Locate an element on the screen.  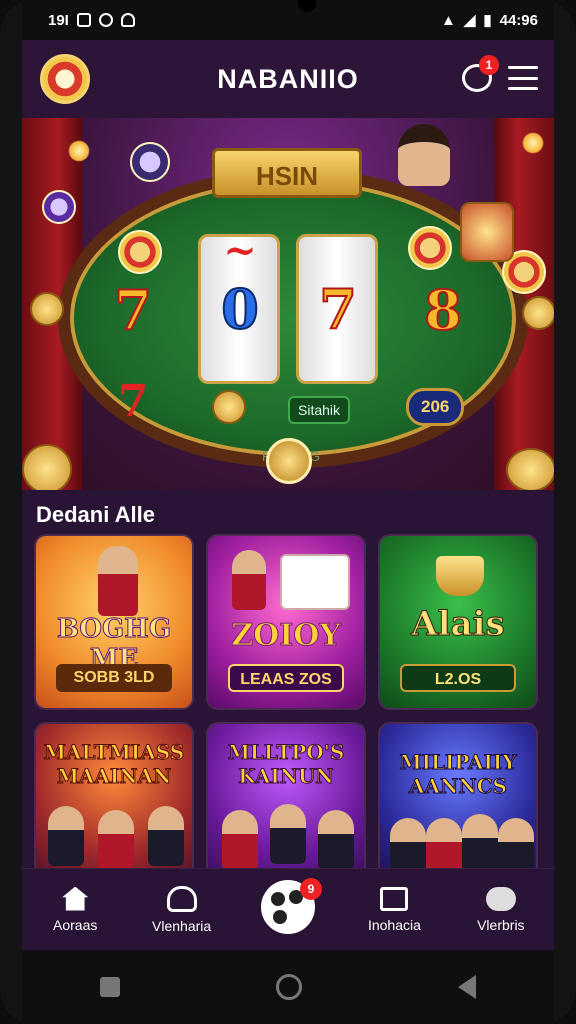
game-card: ZOIOY LEAAS ZOS is located at coordinates (286, 622).